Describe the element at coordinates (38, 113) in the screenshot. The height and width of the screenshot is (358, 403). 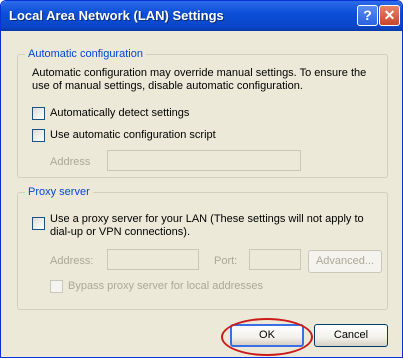
I see `automatically-detect-settings-checkbox` at that location.